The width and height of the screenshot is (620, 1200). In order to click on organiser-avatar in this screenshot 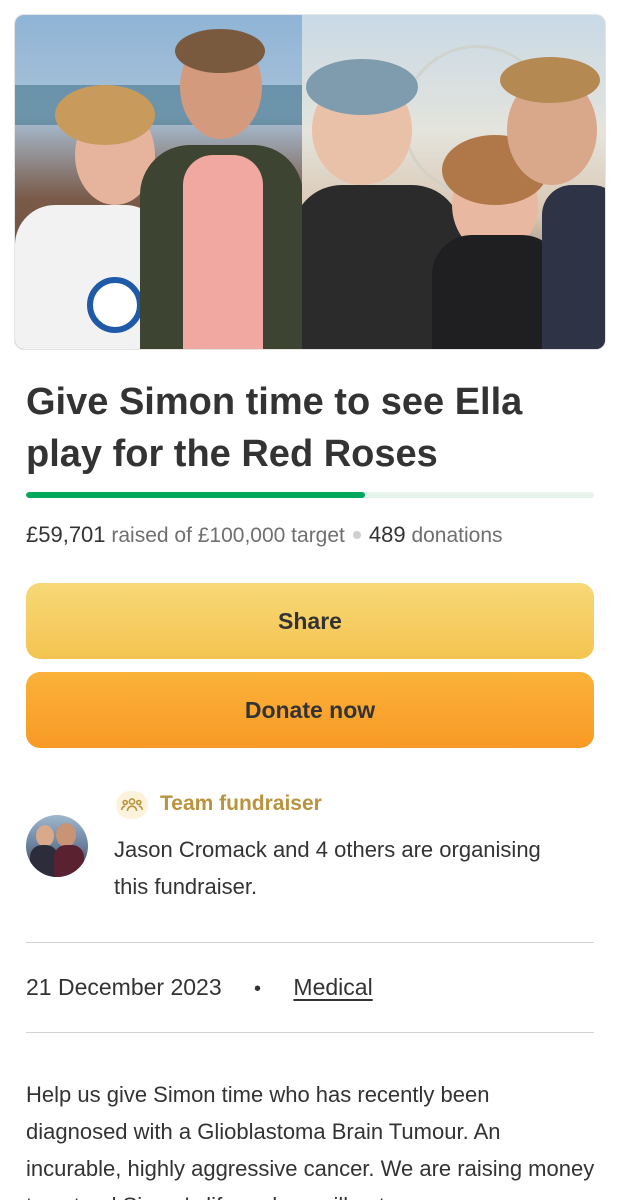, I will do `click(57, 846)`.